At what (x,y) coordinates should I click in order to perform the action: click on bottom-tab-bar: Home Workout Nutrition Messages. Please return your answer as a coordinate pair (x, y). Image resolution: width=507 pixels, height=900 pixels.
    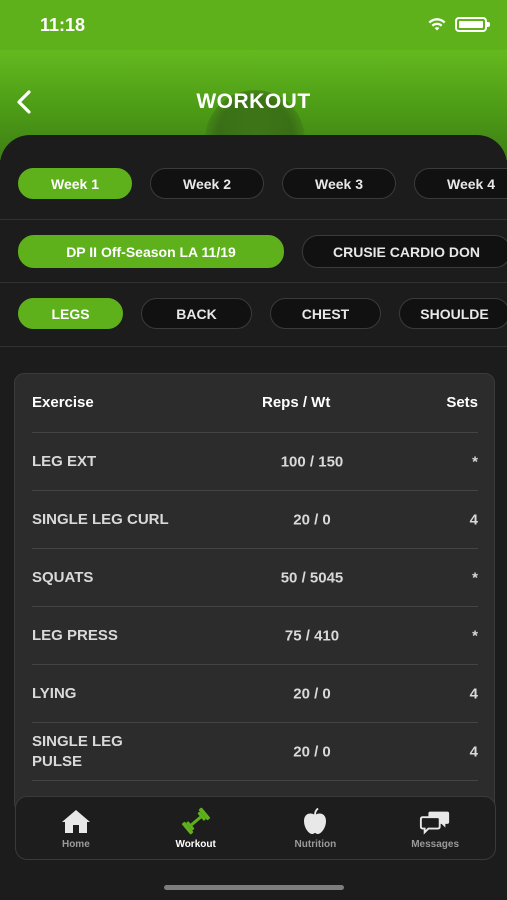
    Looking at the image, I should click on (255, 828).